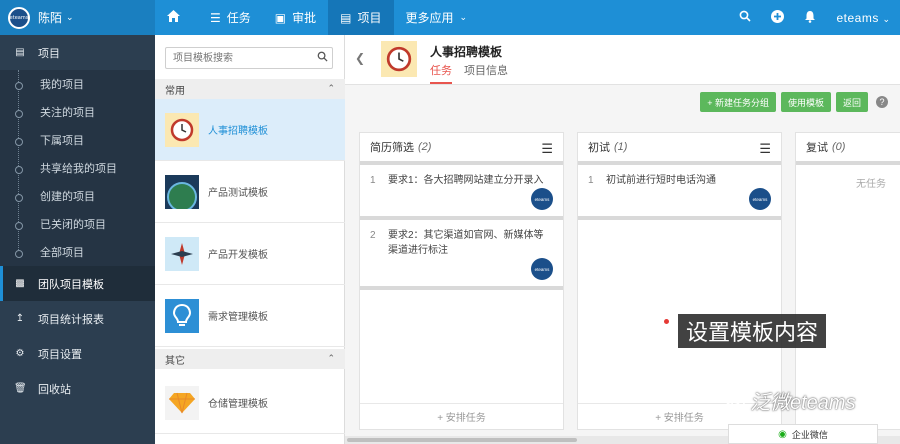 This screenshot has width=900, height=444. Describe the element at coordinates (238, 18) in the screenshot. I see `nav-task-label: 任务` at that location.